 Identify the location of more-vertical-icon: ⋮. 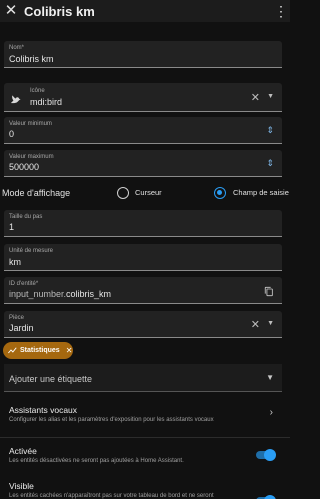
(281, 11).